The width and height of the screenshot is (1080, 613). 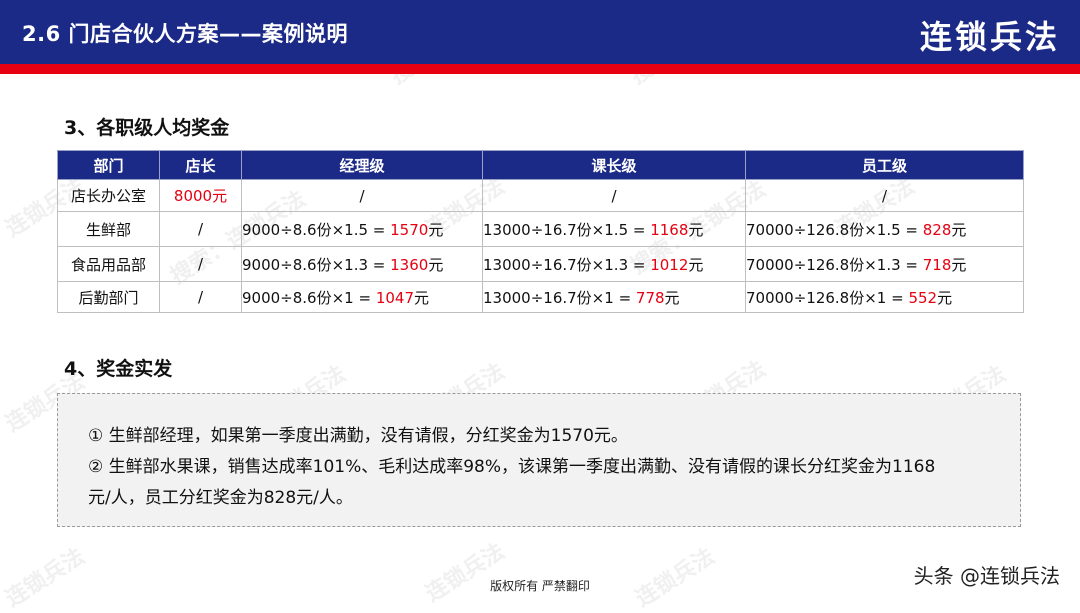 I want to click on dept-cell: 店长办公室, so click(x=108, y=195).